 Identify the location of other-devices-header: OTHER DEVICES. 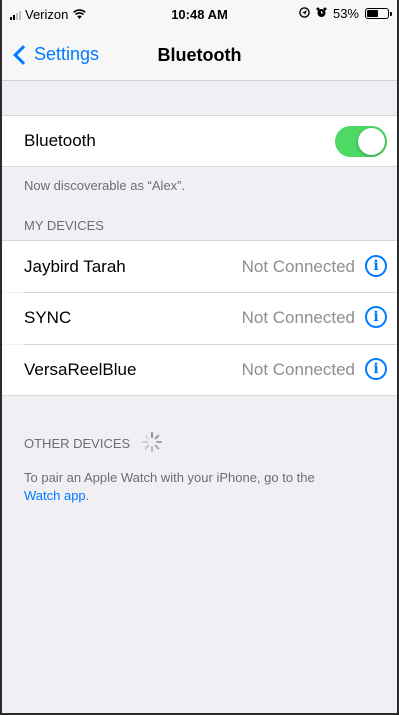
(77, 443).